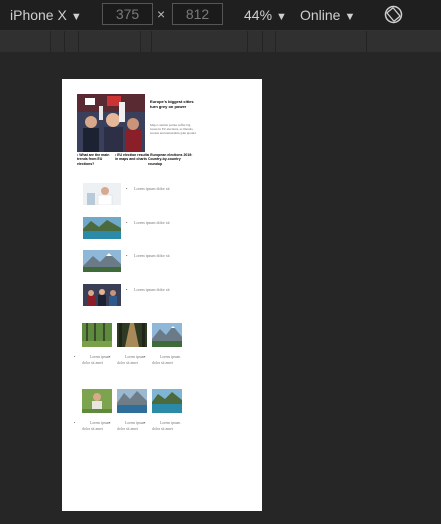 The width and height of the screenshot is (441, 524). What do you see at coordinates (127, 14) in the screenshot?
I see `width-input: 375` at bounding box center [127, 14].